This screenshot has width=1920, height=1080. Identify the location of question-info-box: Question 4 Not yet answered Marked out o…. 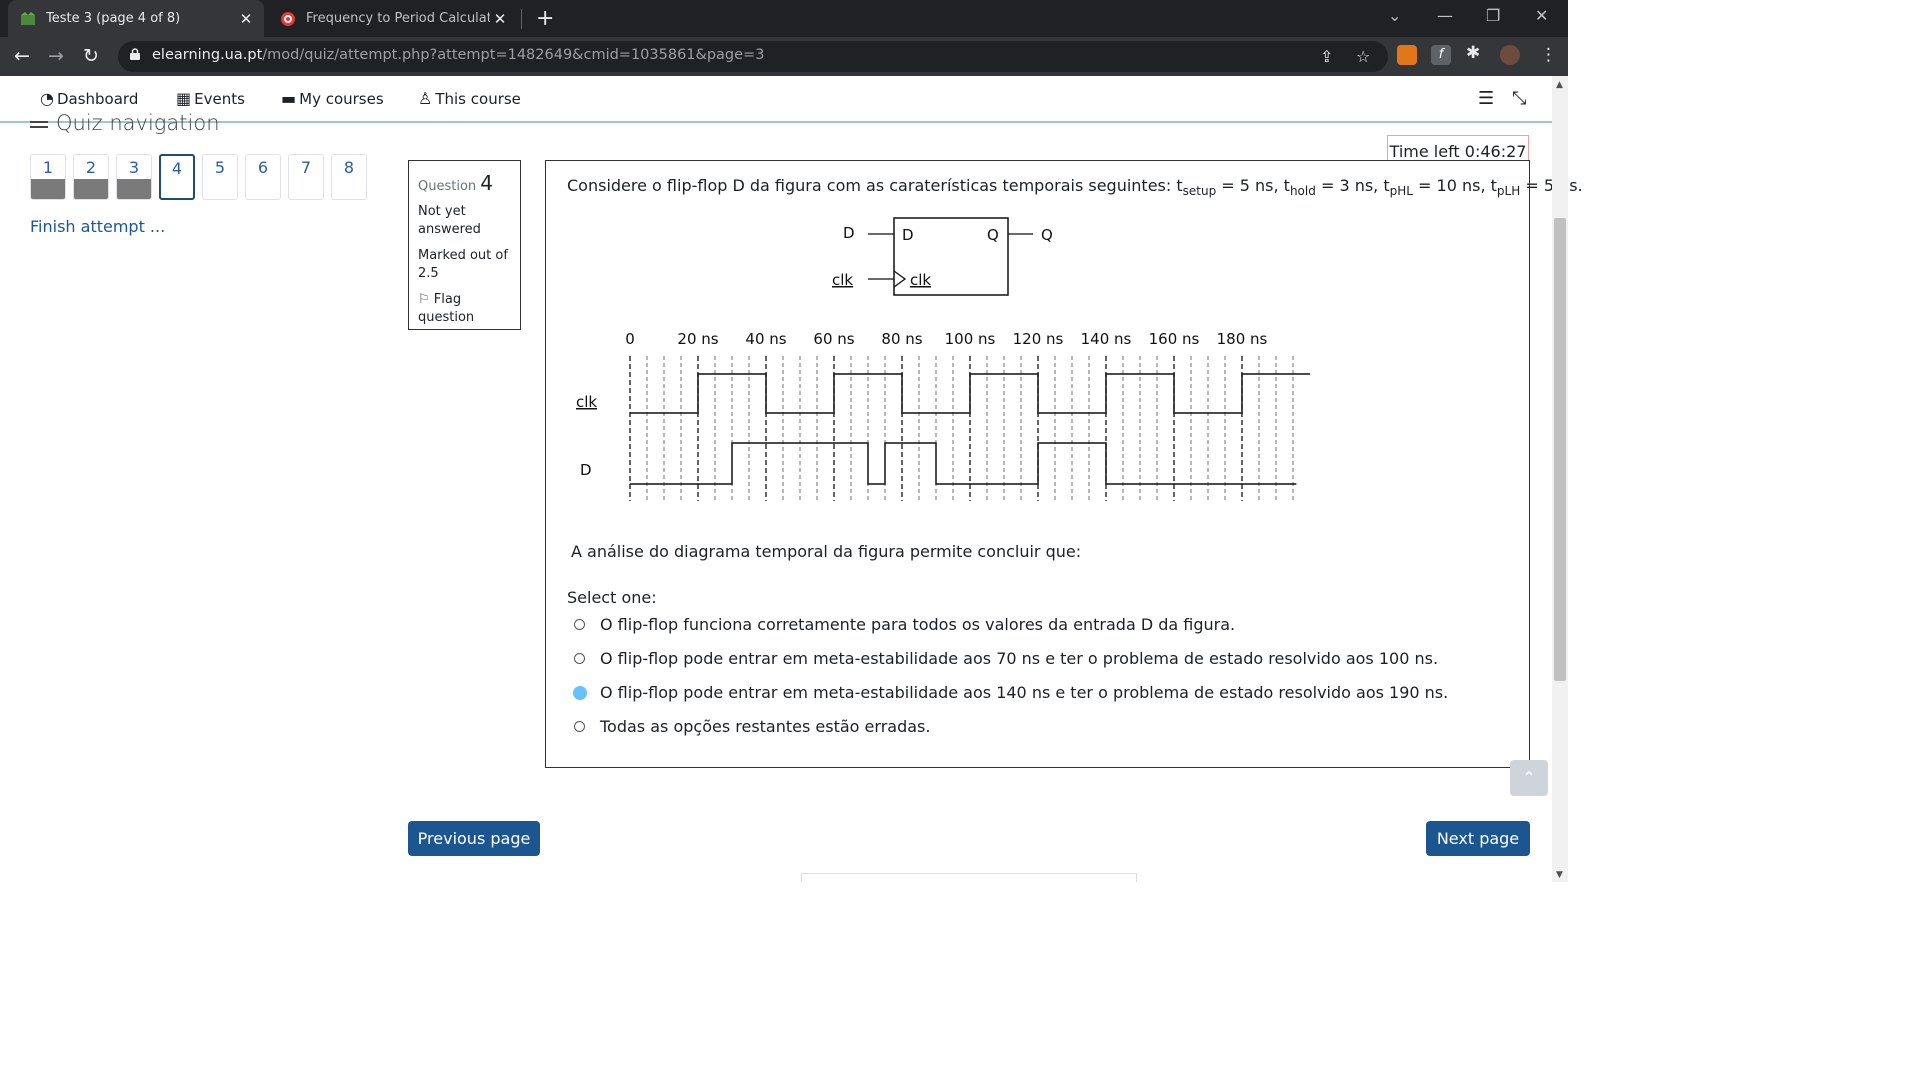
(464, 245).